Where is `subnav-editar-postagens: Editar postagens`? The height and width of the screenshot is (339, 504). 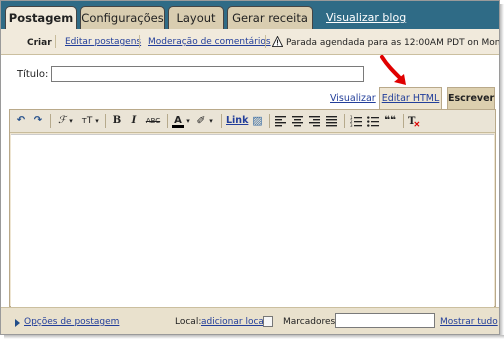
subnav-editar-postagens: Editar postagens is located at coordinates (103, 42).